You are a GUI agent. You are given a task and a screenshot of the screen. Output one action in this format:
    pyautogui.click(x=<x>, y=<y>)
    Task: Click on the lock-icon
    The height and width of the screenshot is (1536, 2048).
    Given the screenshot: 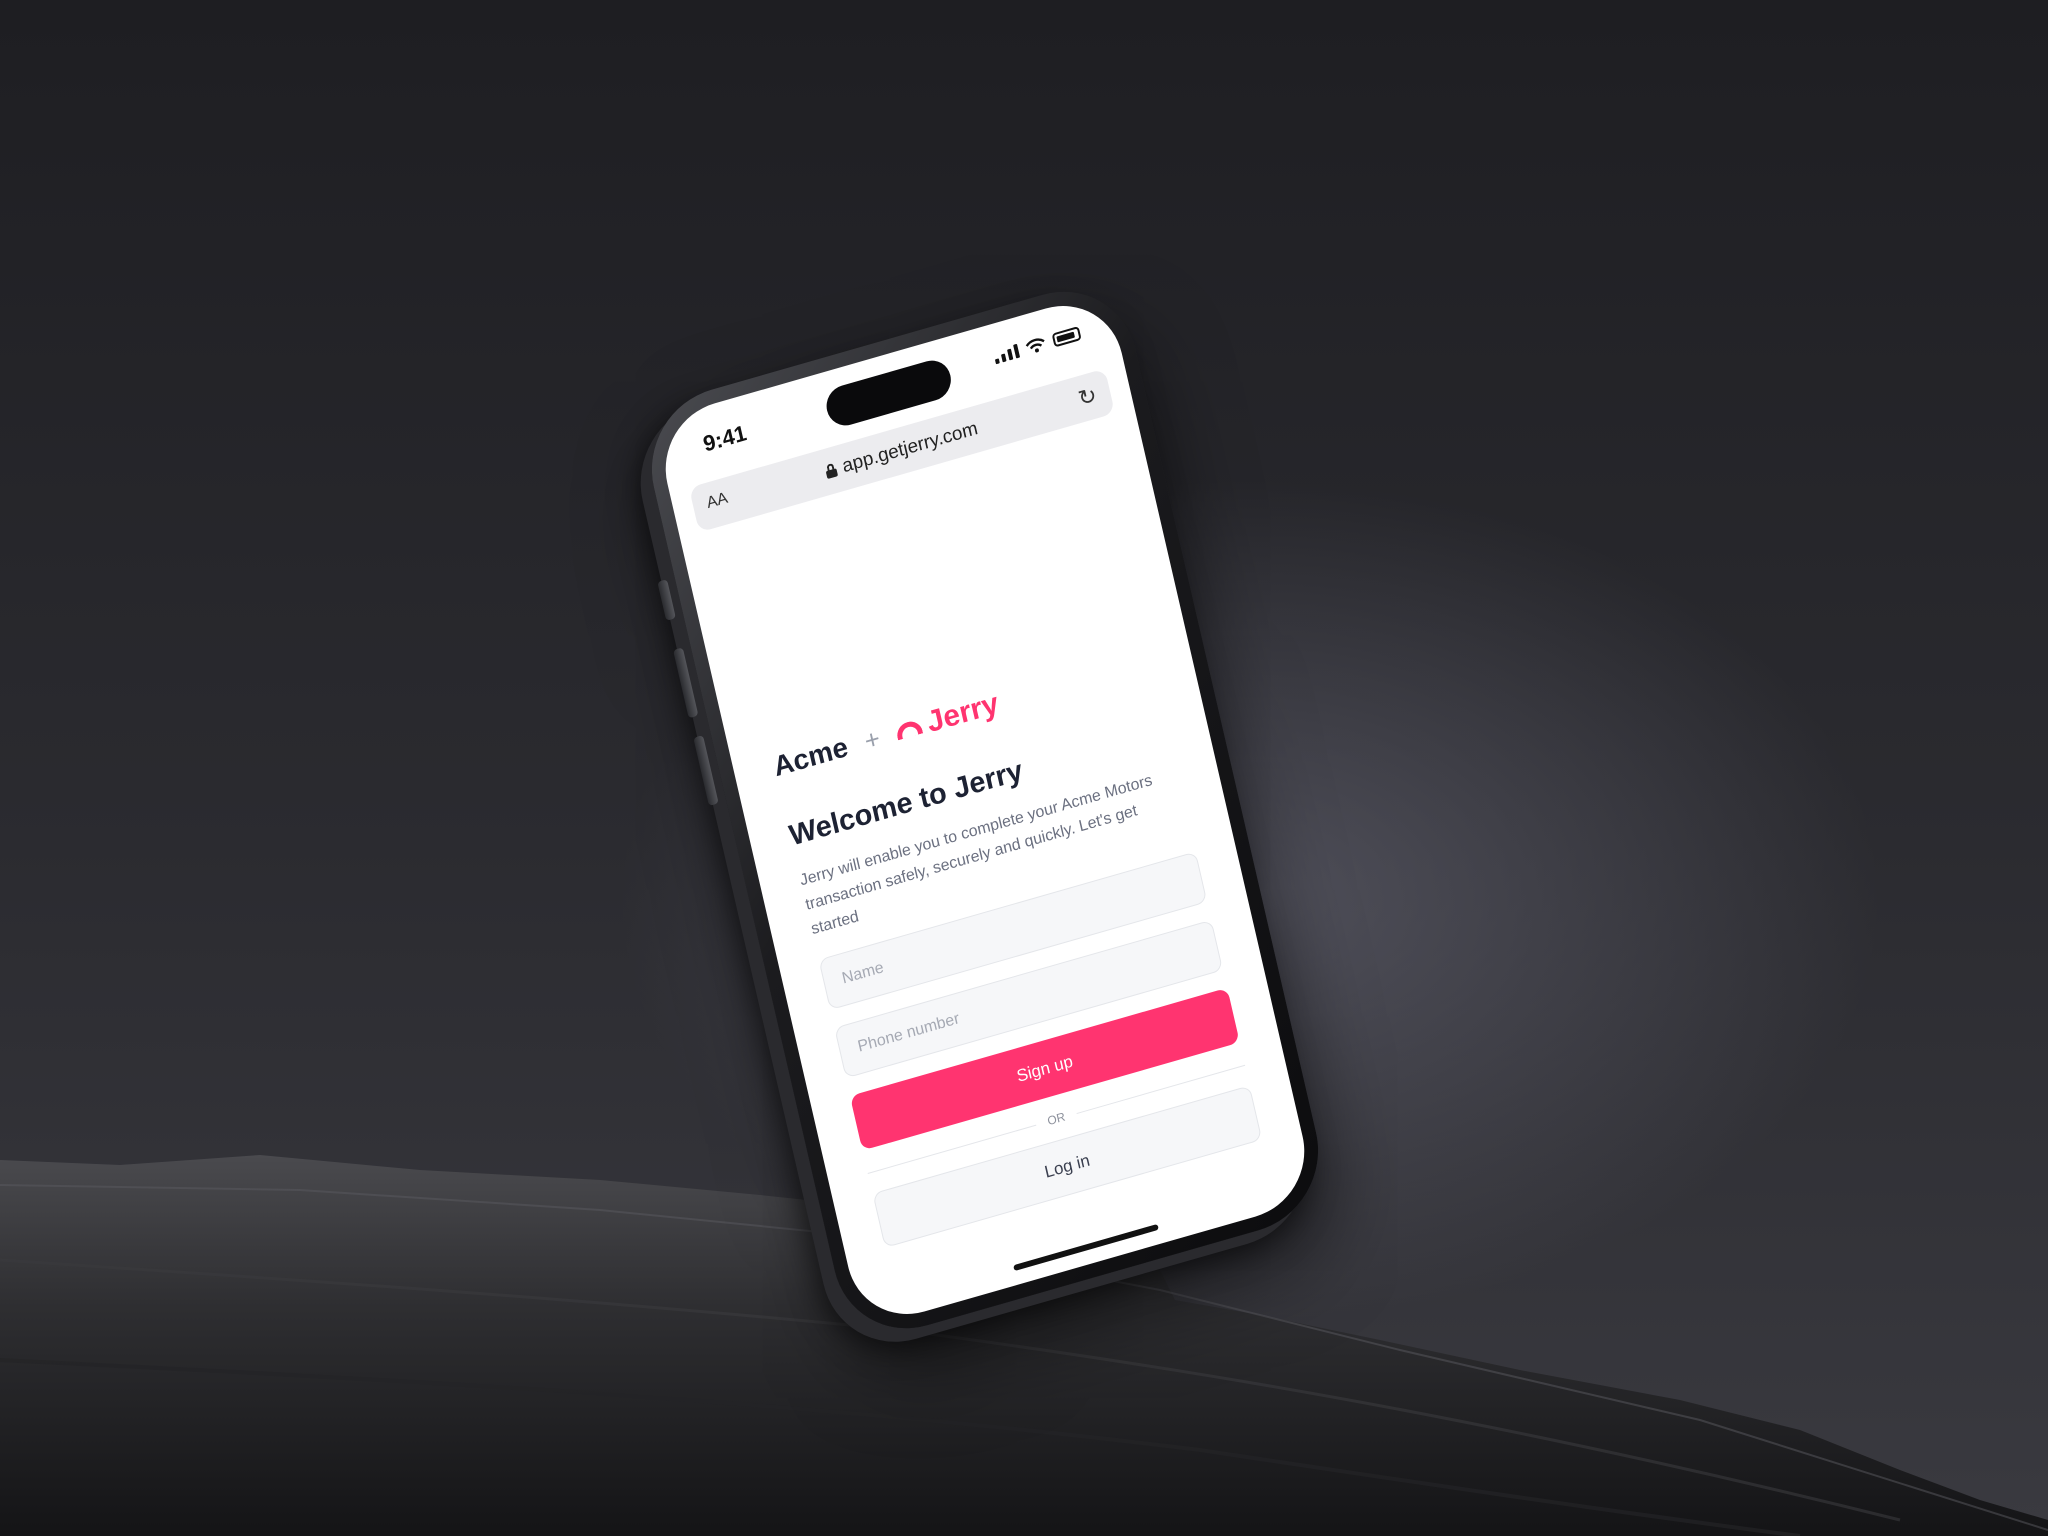 What is the action you would take?
    pyautogui.click(x=832, y=470)
    